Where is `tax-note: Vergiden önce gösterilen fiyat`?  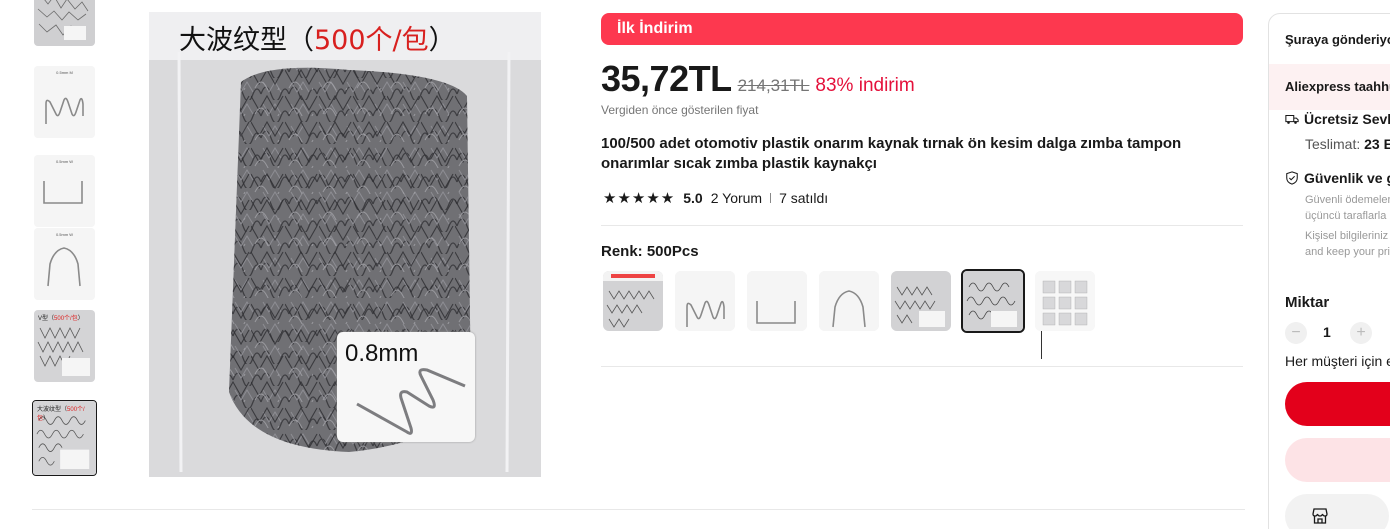 tax-note: Vergiden önce gösterilen fiyat is located at coordinates (680, 110).